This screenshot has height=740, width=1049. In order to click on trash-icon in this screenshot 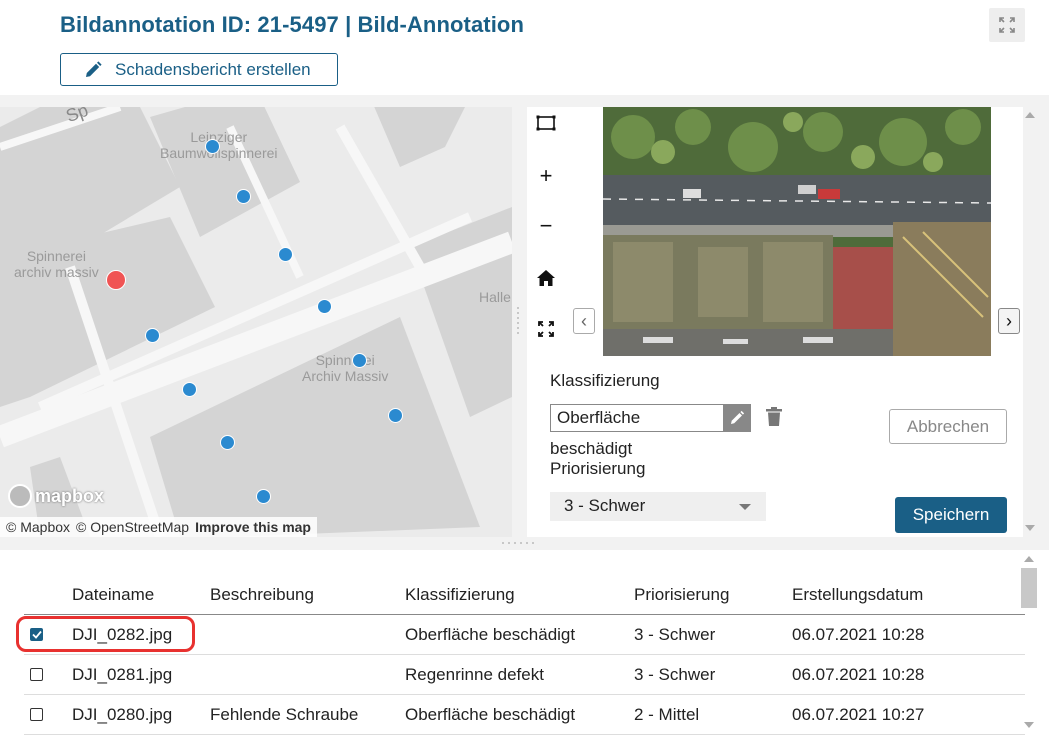, I will do `click(774, 416)`.